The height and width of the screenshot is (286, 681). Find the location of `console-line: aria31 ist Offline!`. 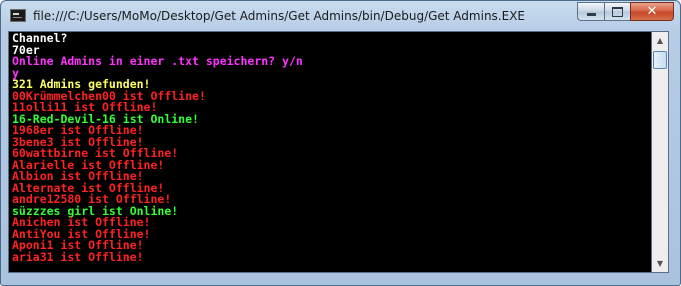

console-line: aria31 ist Offline! is located at coordinates (78, 256).